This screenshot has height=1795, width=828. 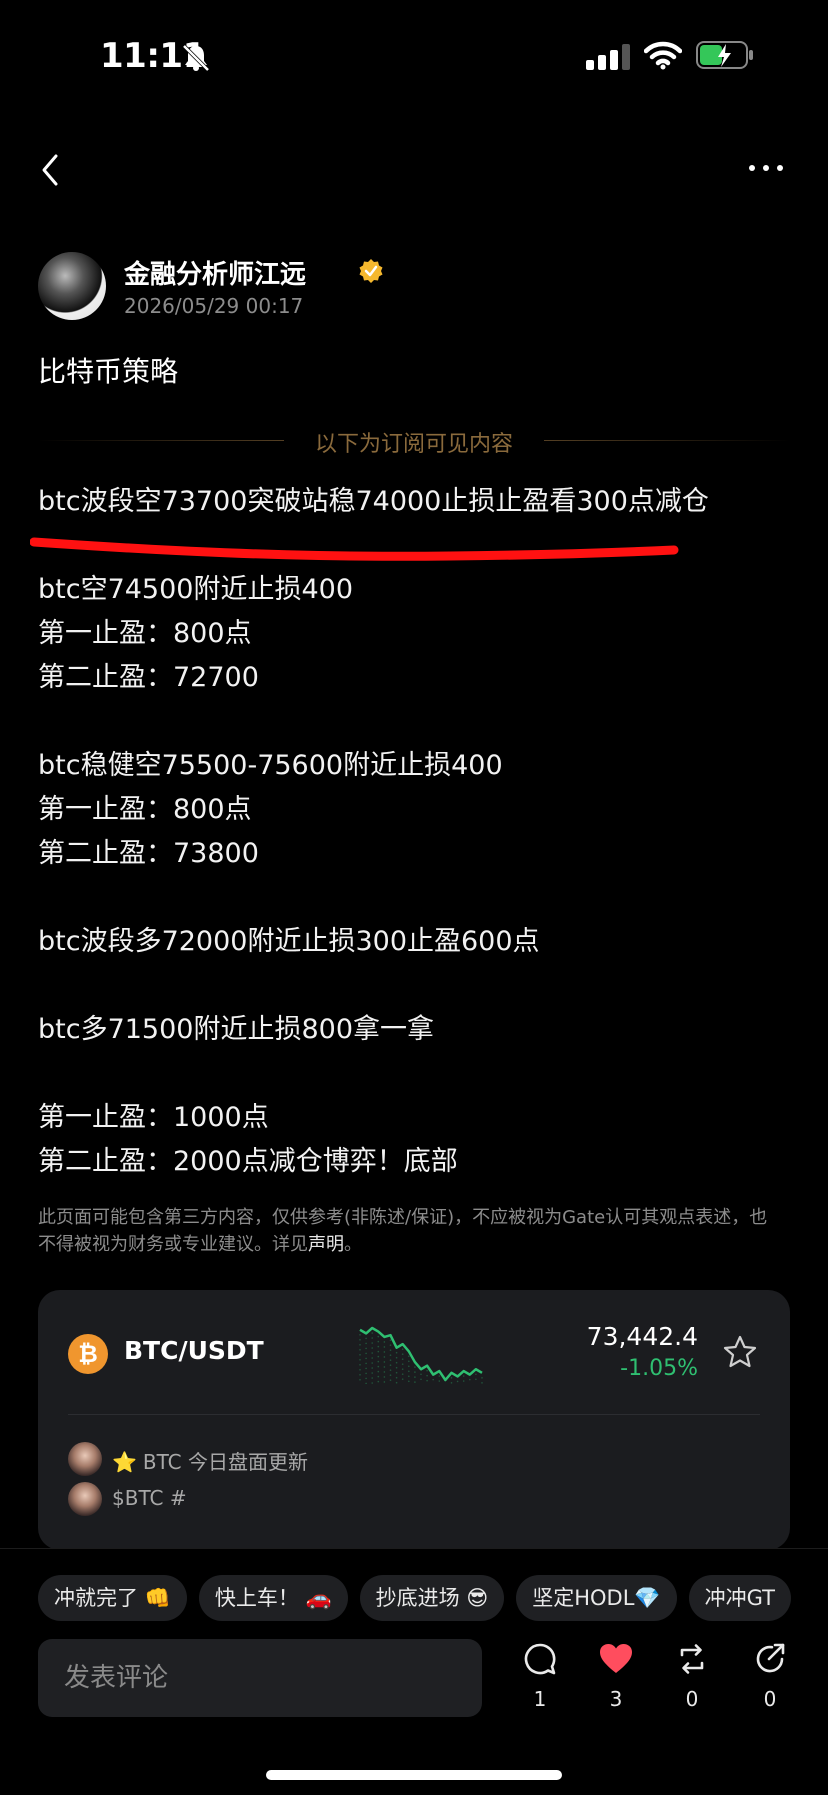 What do you see at coordinates (72, 286) in the screenshot?
I see `author-avatar` at bounding box center [72, 286].